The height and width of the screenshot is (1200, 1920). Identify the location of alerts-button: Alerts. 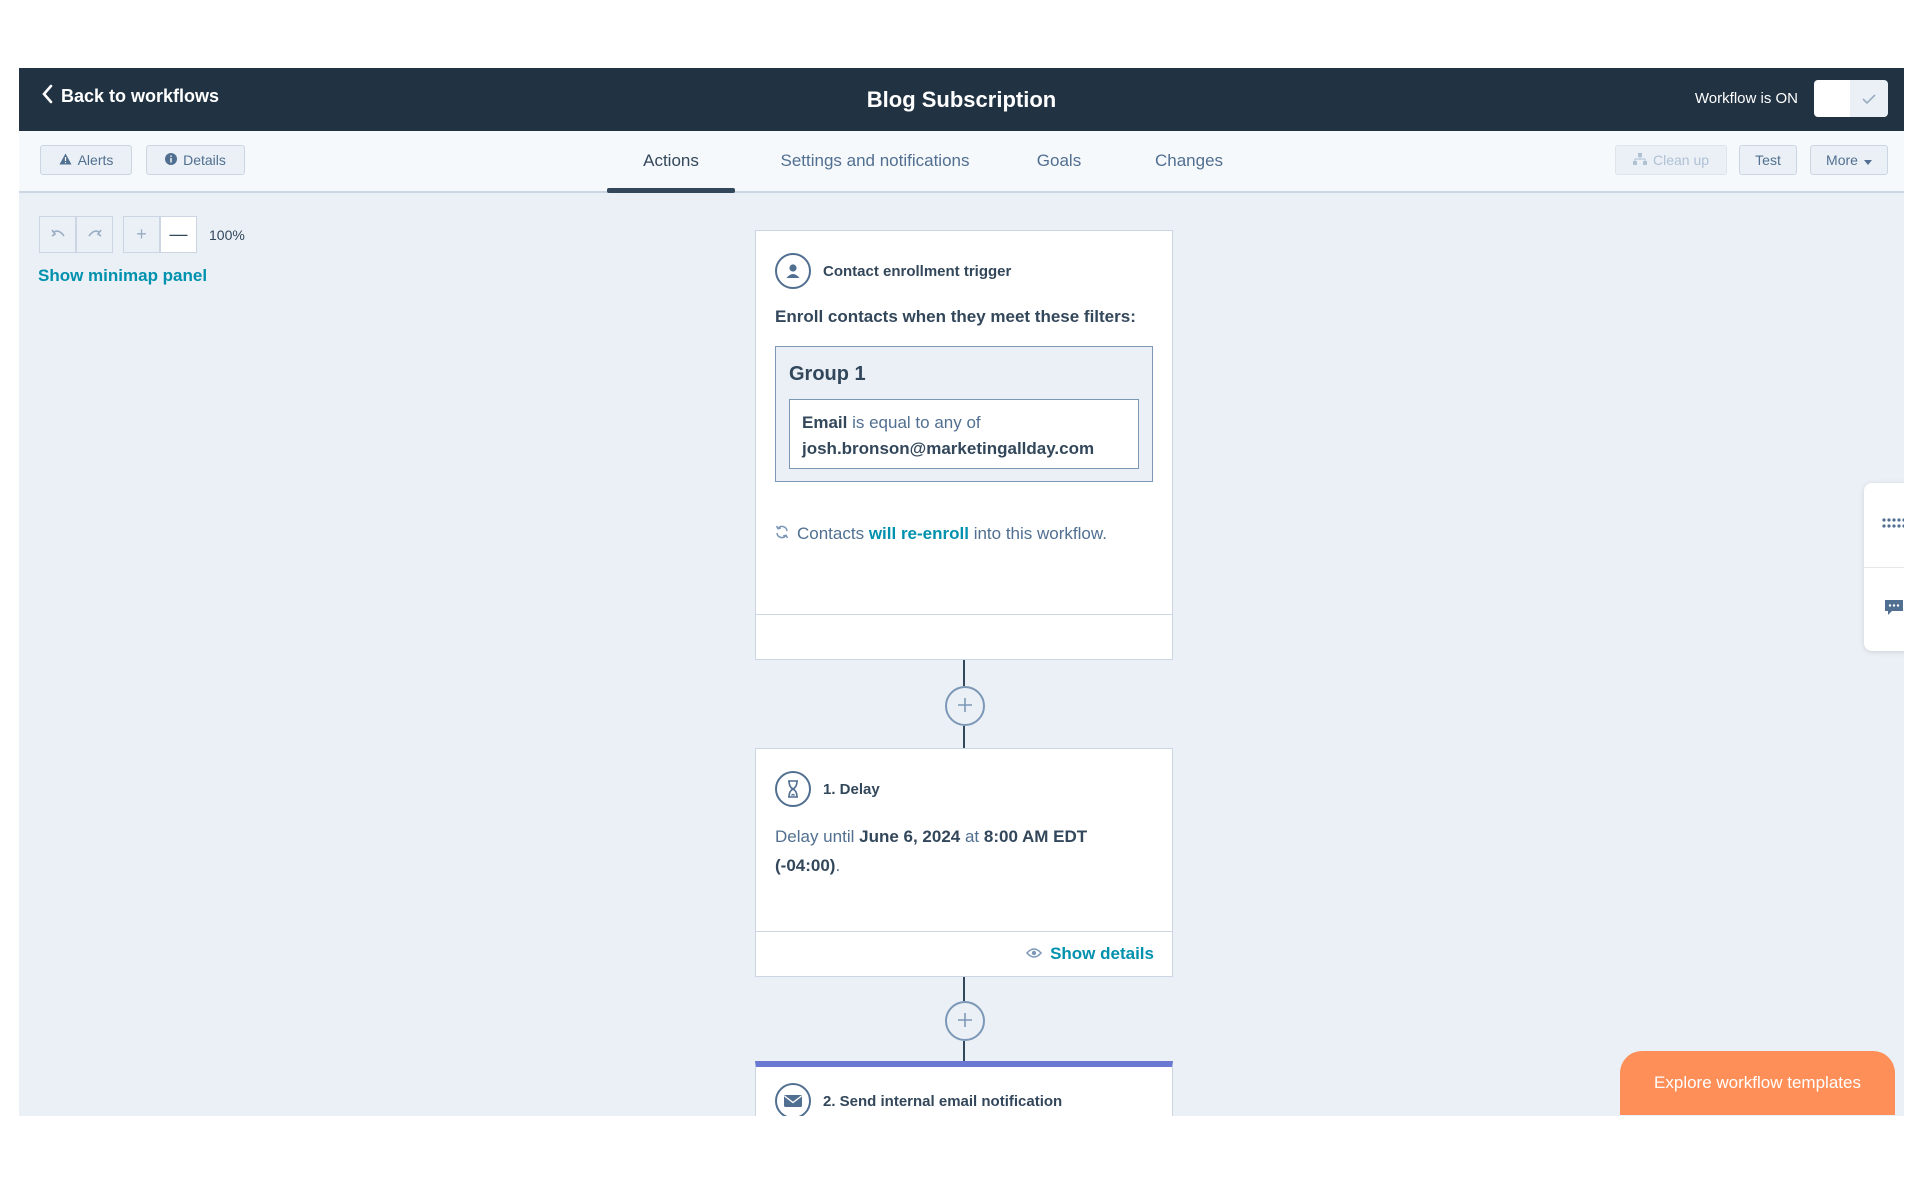
(86, 160).